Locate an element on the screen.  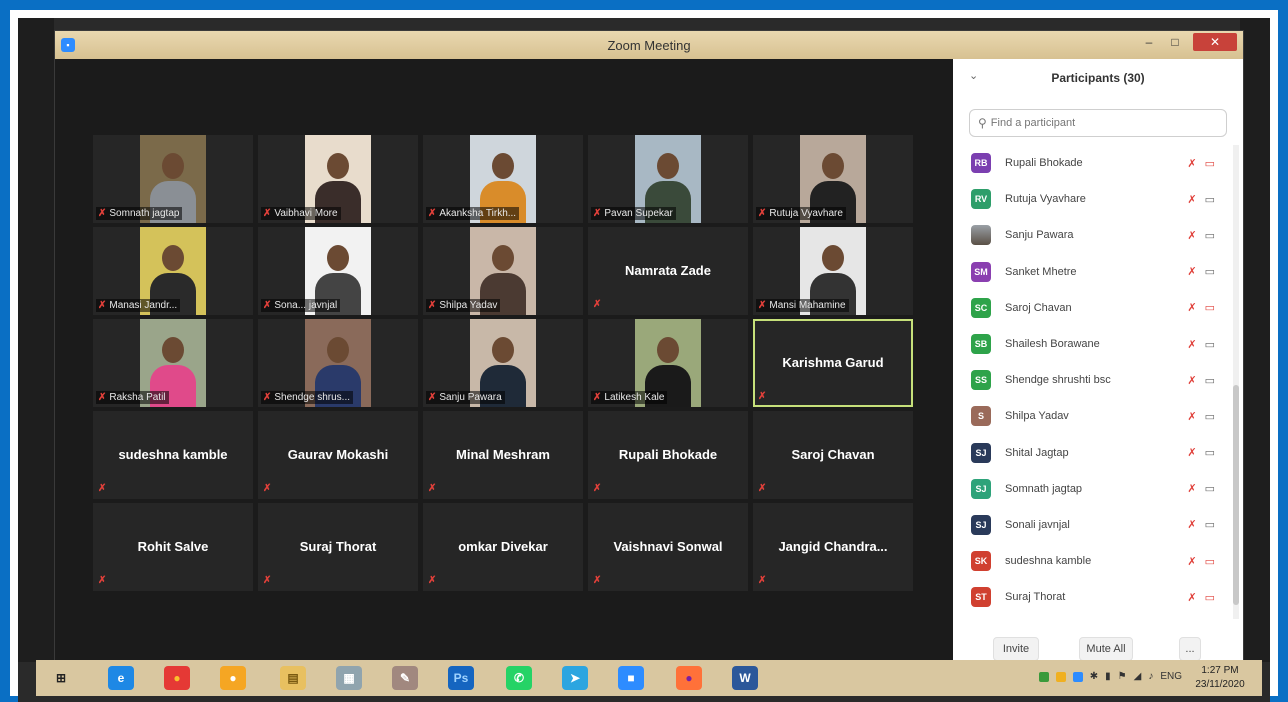
video-tile: ✗ Mansi Mahamine is located at coordinates (833, 271).